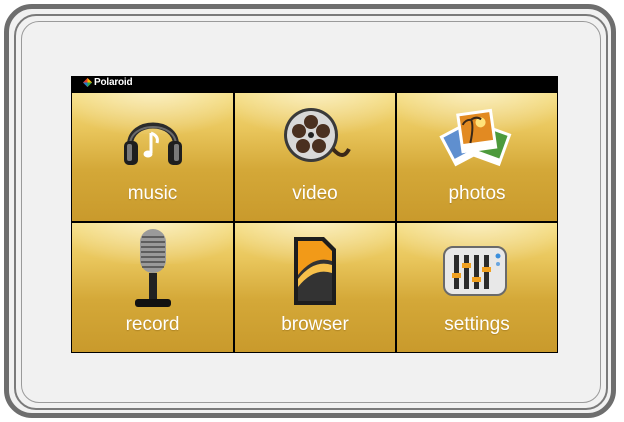 The image size is (624, 422). I want to click on top-bar: Polaroid, so click(314, 84).